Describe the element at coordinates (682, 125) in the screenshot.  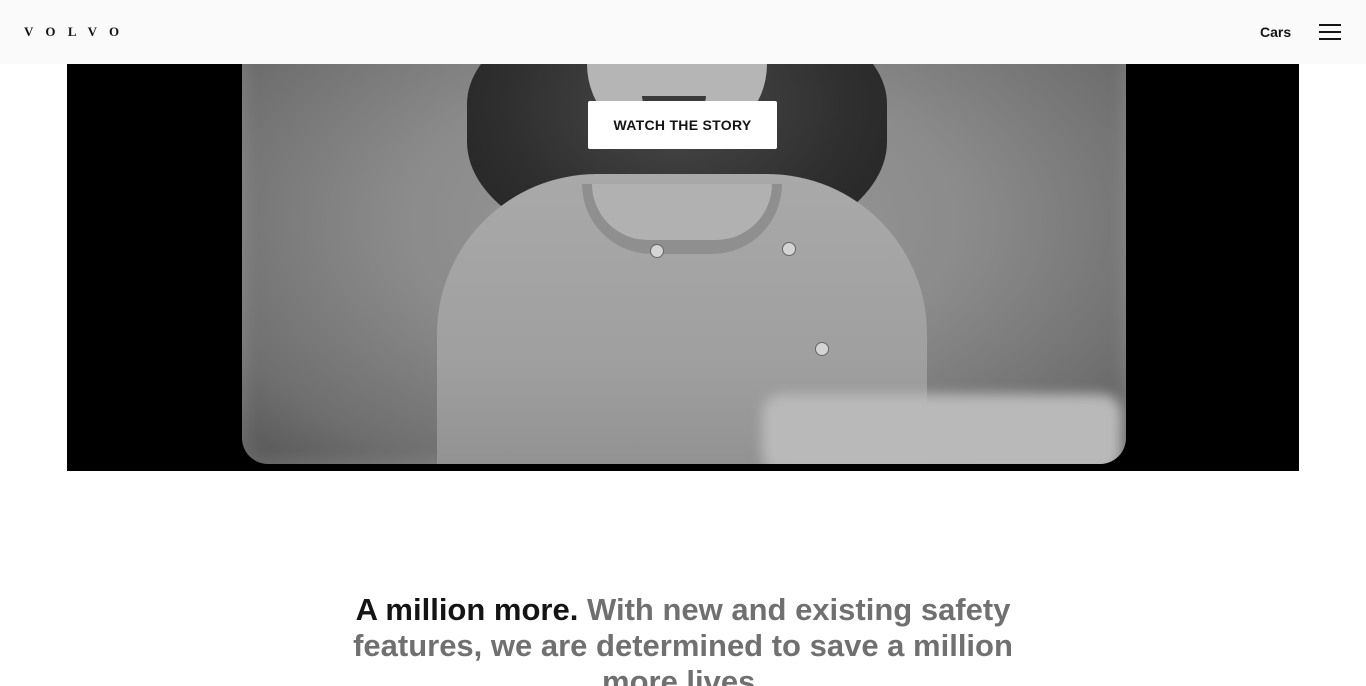
I see `watch-the-story-button: WATCH THE STORY` at that location.